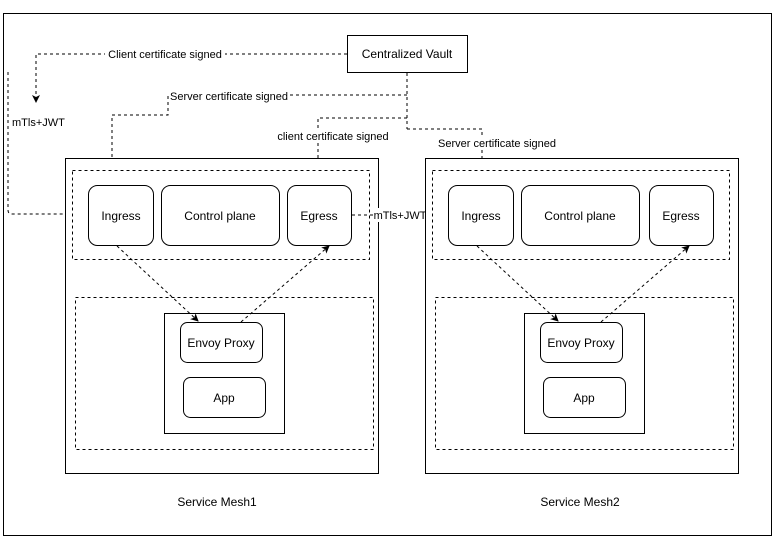  I want to click on edge-label-server-cert-mesh2: Server certificate signed, so click(497, 144).